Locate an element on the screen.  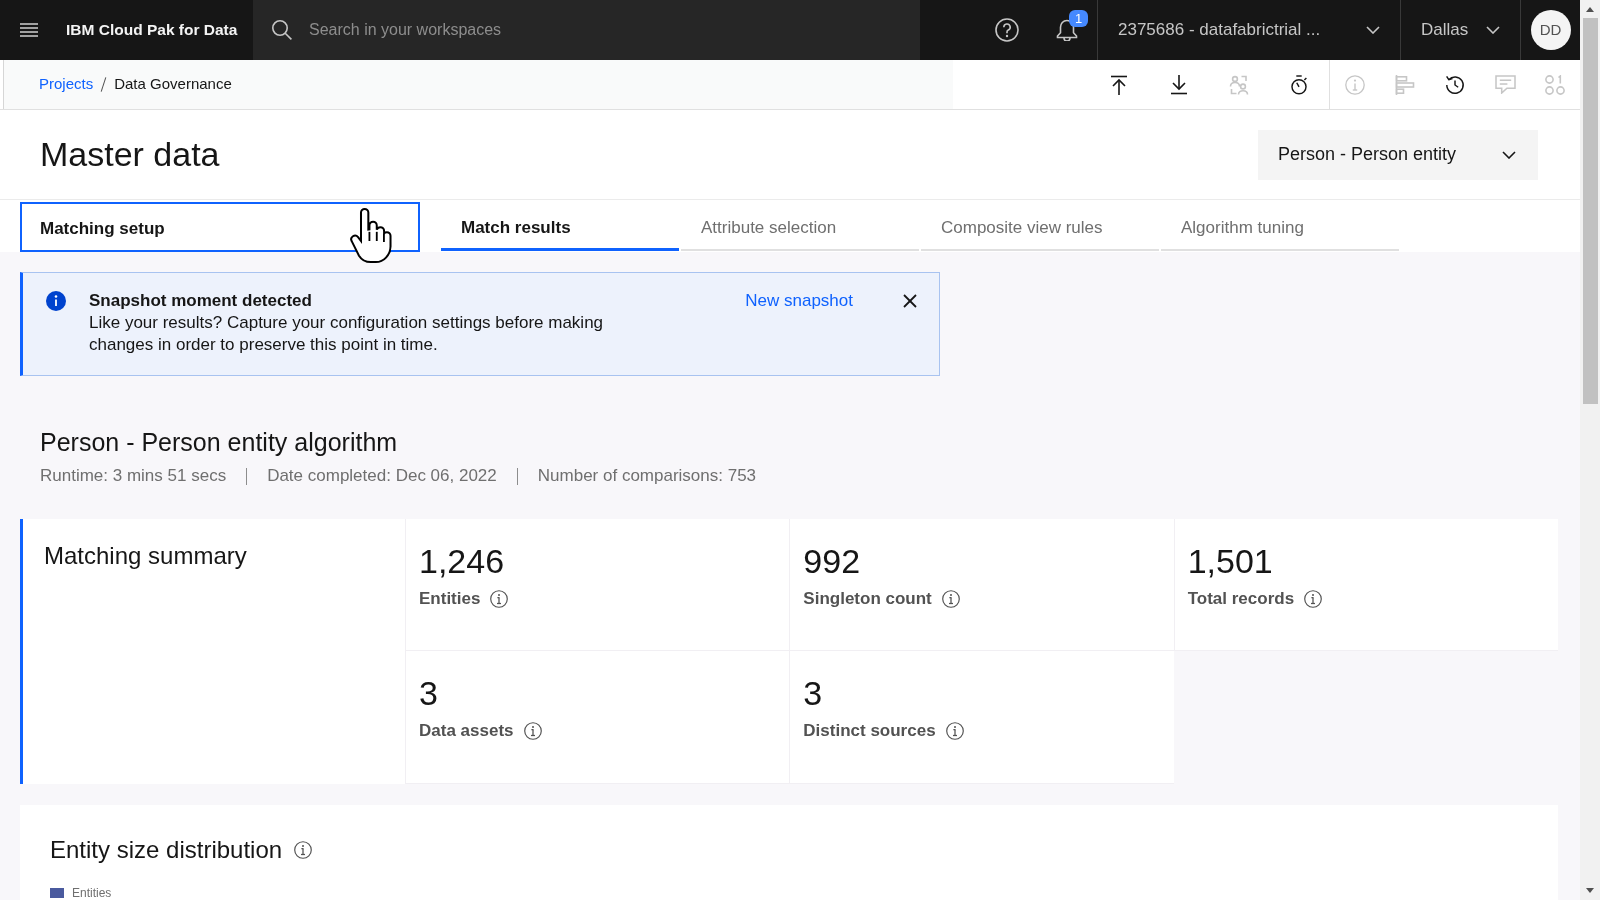
scrollbar is located at coordinates (1590, 450).